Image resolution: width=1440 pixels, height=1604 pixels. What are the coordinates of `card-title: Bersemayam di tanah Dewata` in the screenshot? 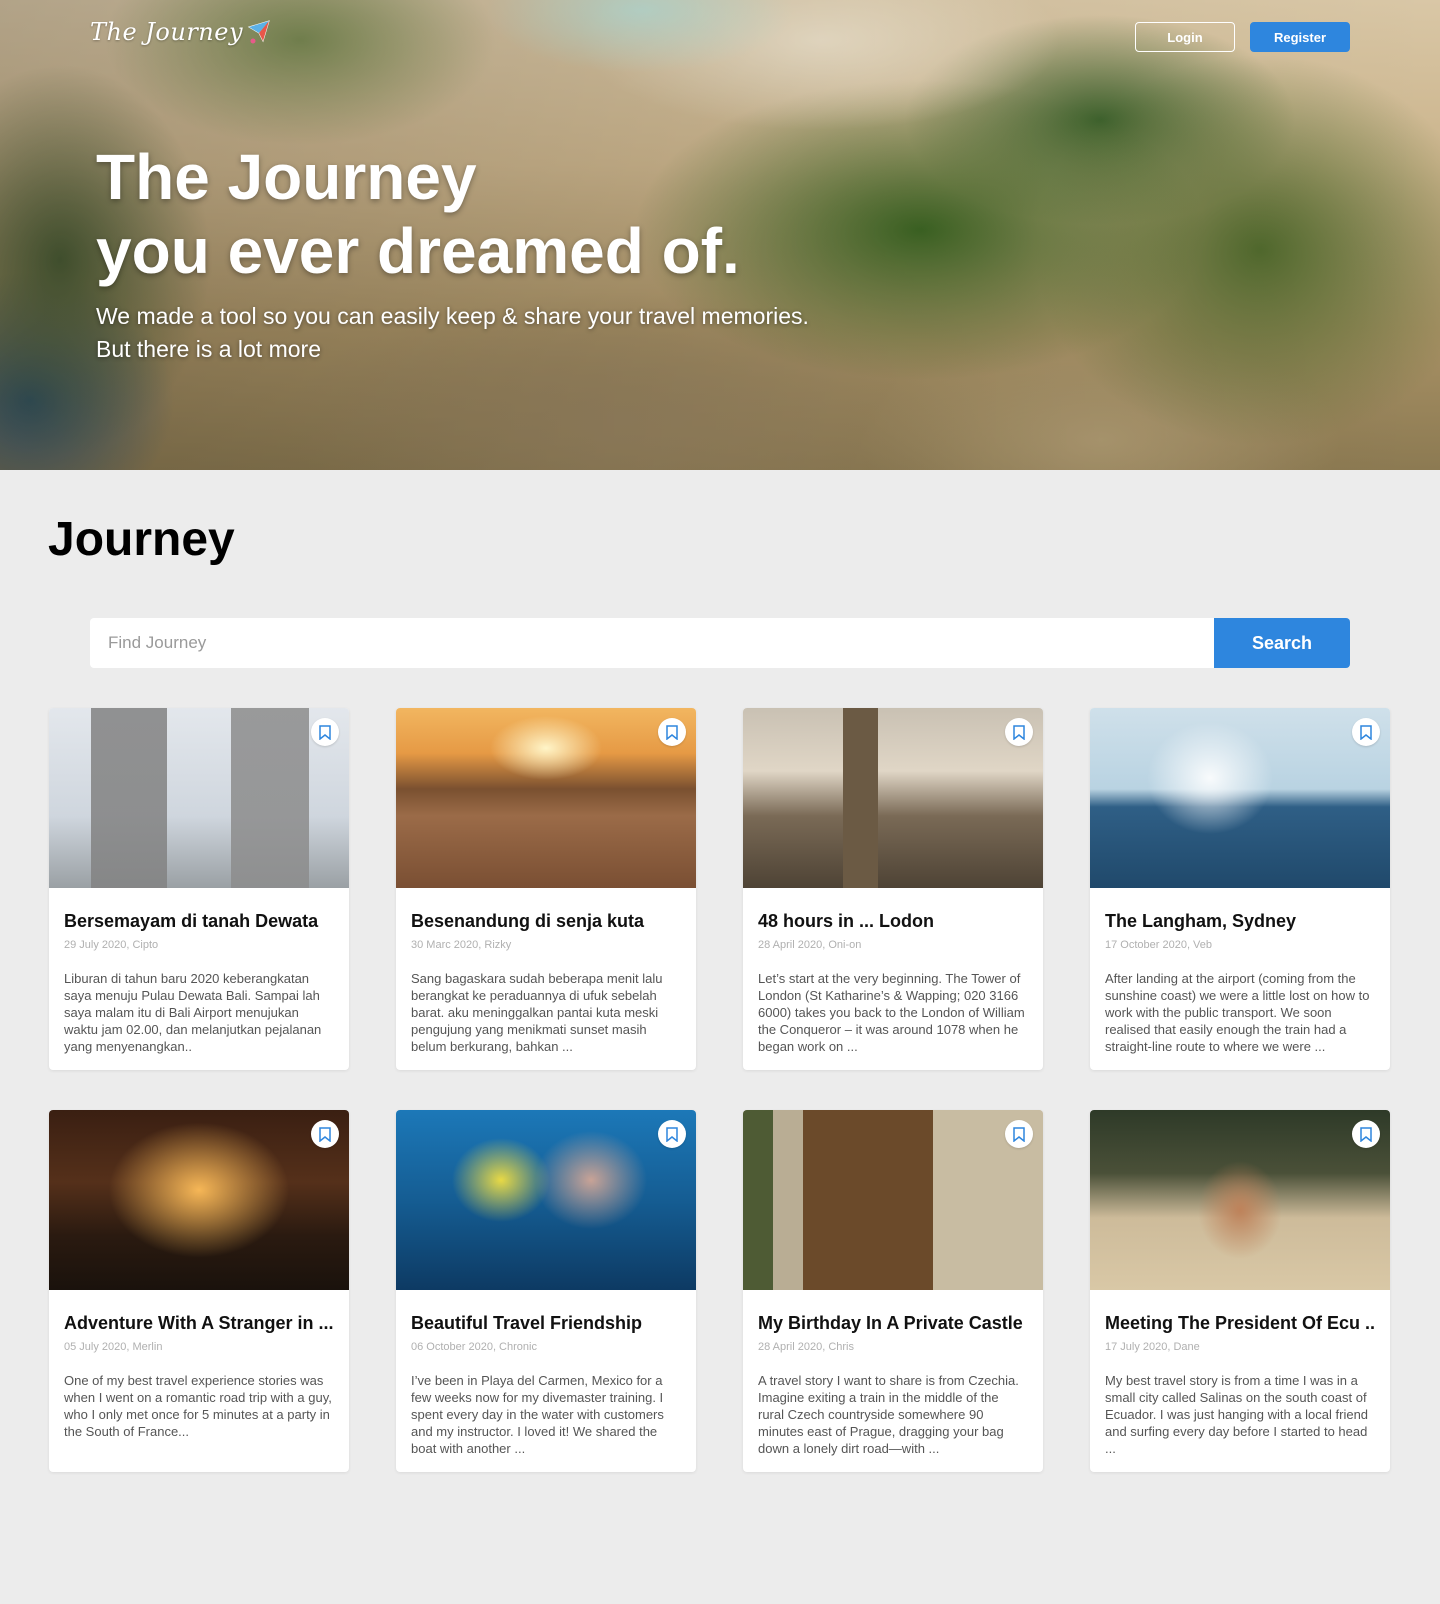 It's located at (199, 921).